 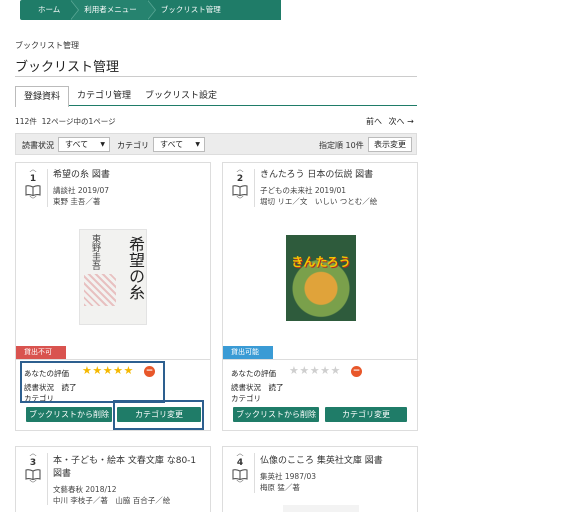 What do you see at coordinates (38, 145) in the screenshot?
I see `reading-status-label: 読書状況` at bounding box center [38, 145].